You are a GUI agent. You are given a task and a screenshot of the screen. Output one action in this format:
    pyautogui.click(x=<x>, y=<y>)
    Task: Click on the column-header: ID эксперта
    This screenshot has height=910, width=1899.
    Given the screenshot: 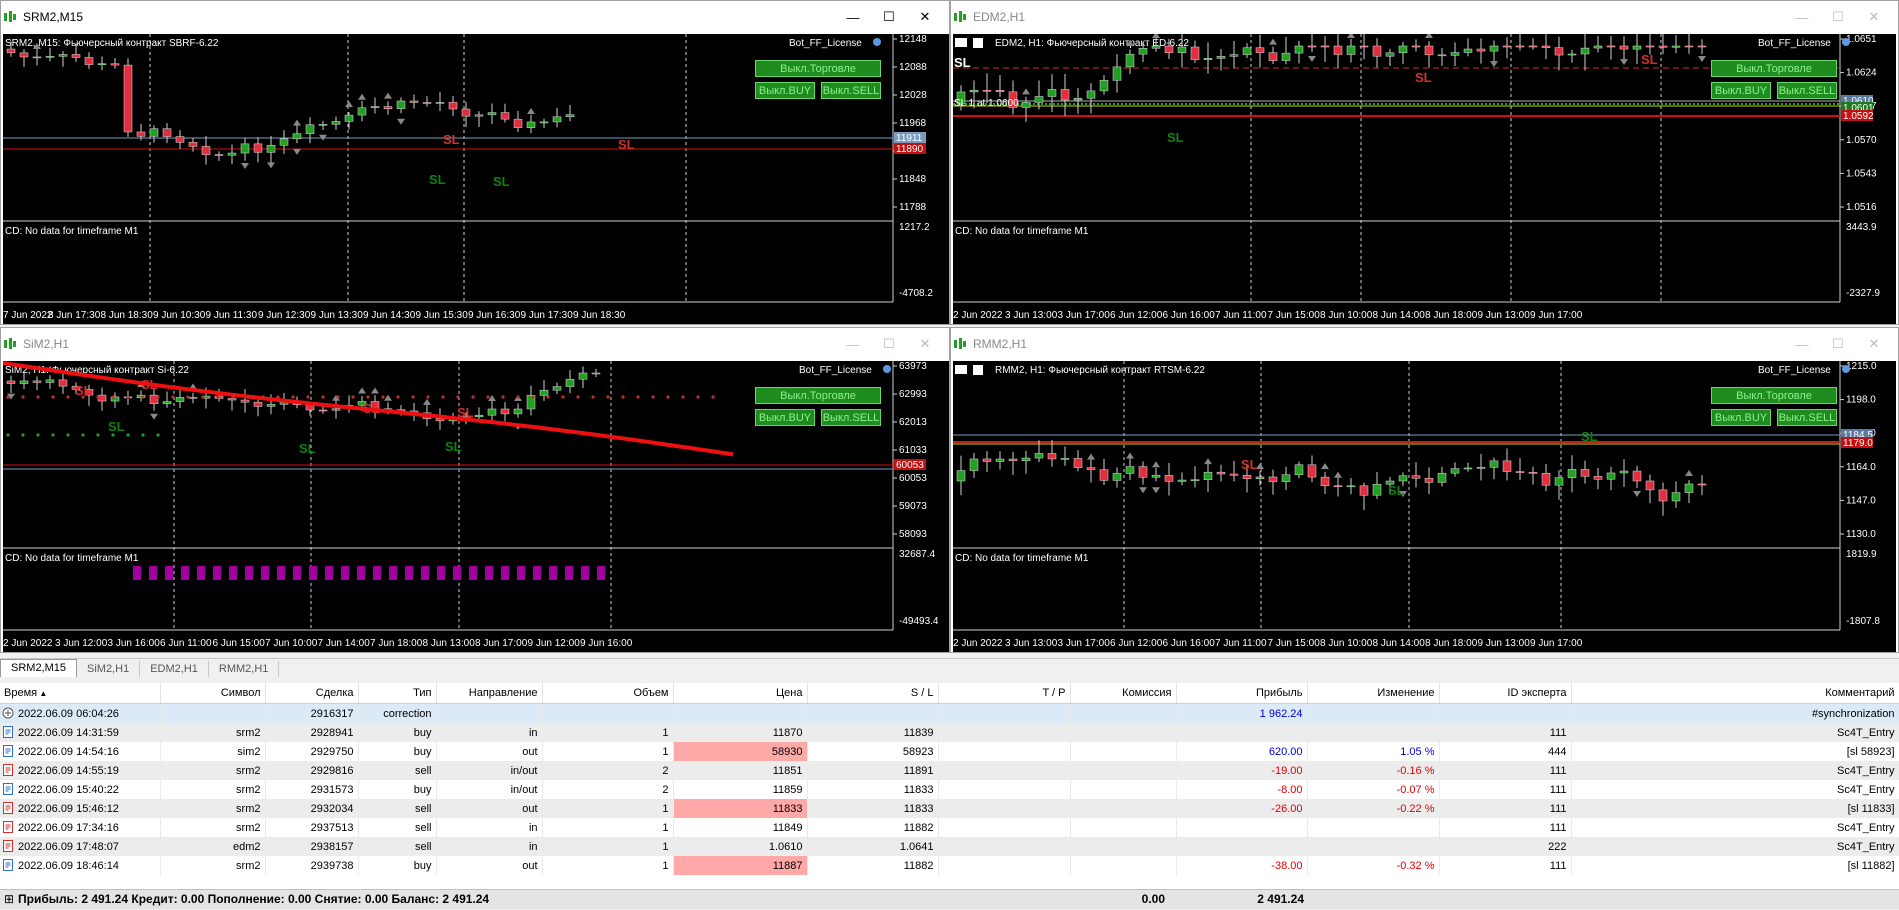 What is the action you would take?
    pyautogui.click(x=1505, y=693)
    